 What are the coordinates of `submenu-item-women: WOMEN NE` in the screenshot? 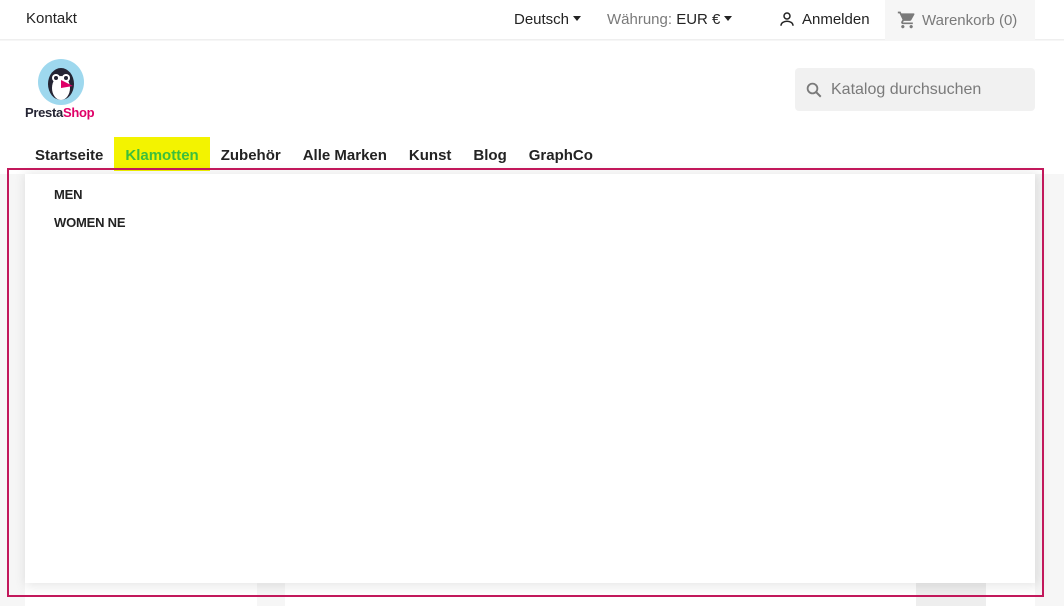 It's located at (90, 222).